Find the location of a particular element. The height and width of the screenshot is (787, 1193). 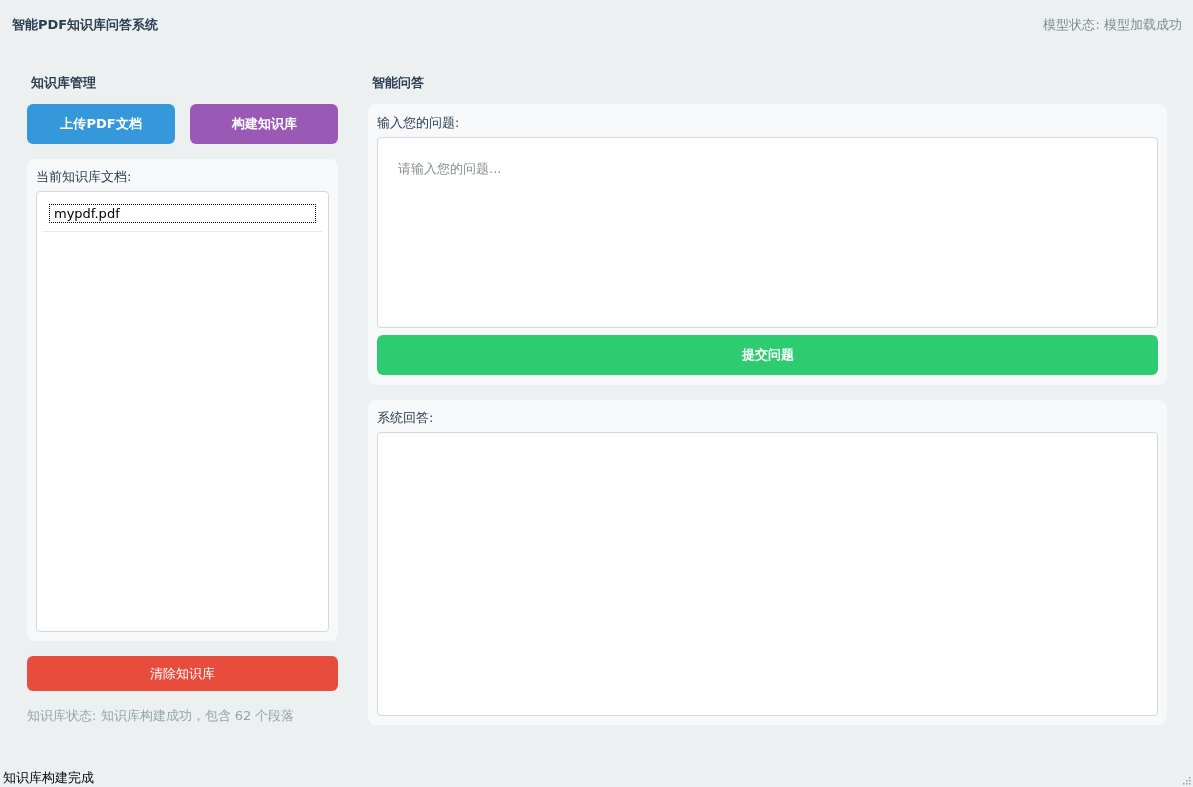

knowledge-base-status: 知识库状态: 知识库构建成功，包含 62 个段落 is located at coordinates (161, 716).